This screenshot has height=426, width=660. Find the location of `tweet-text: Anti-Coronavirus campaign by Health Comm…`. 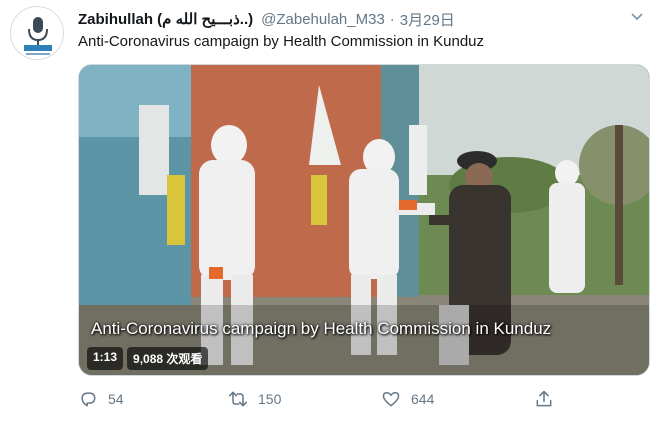

tweet-text: Anti-Coronavirus campaign by Health Comm… is located at coordinates (281, 41).